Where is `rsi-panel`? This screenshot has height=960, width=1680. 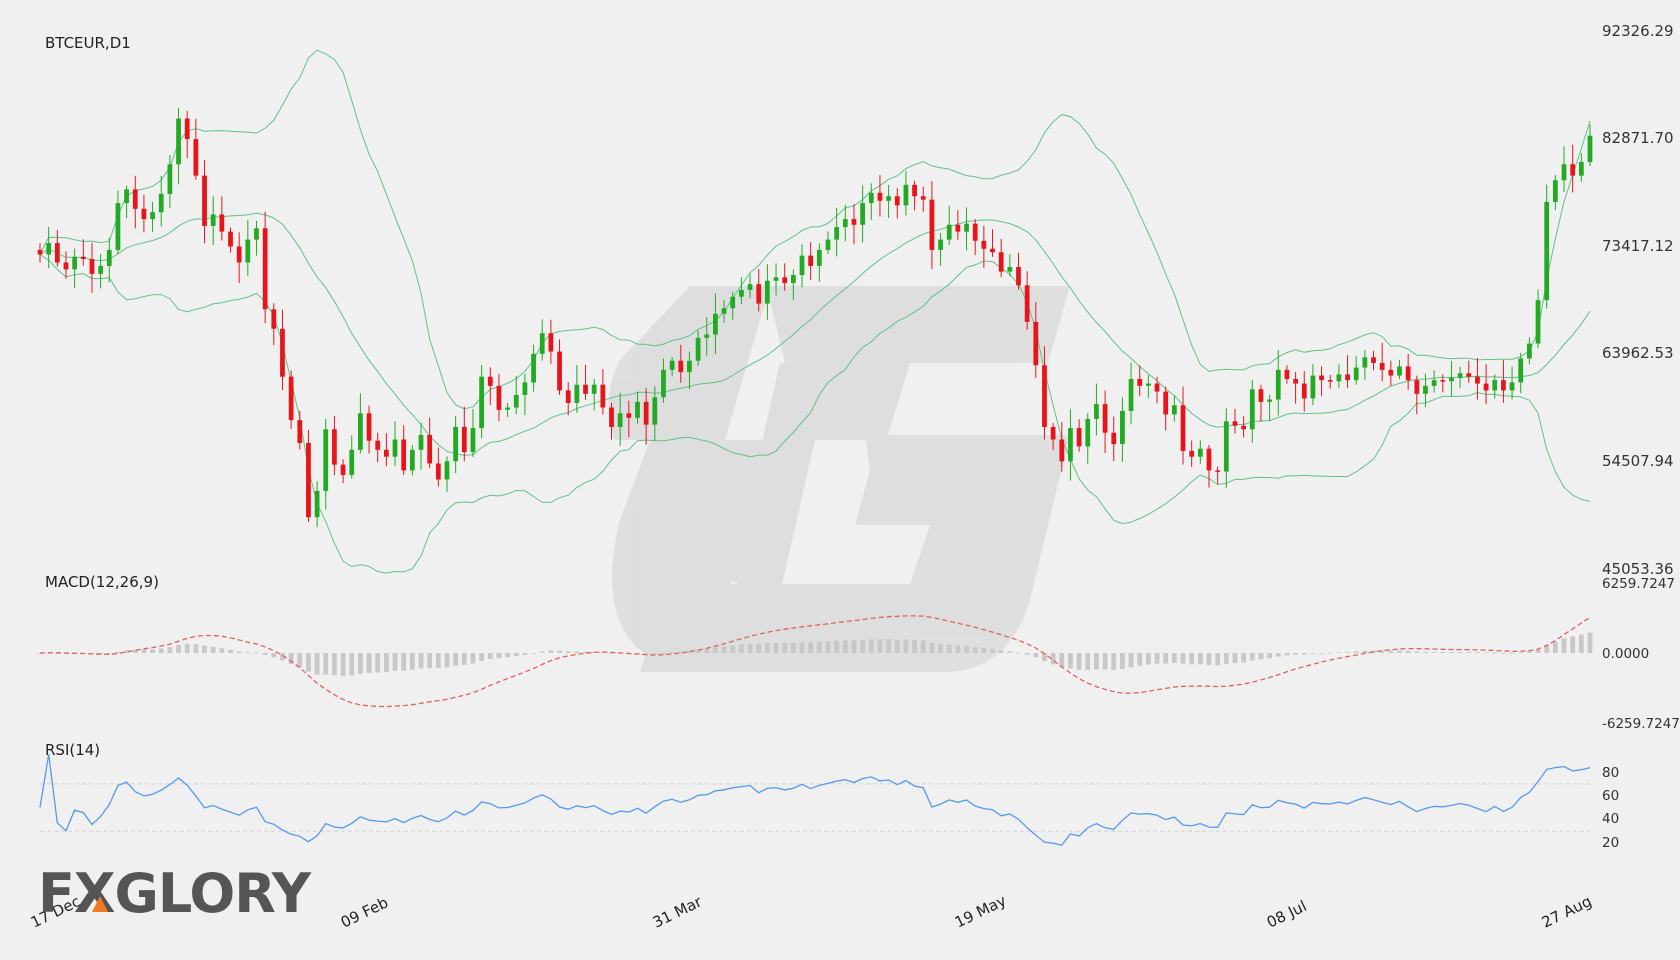
rsi-panel is located at coordinates (815, 800).